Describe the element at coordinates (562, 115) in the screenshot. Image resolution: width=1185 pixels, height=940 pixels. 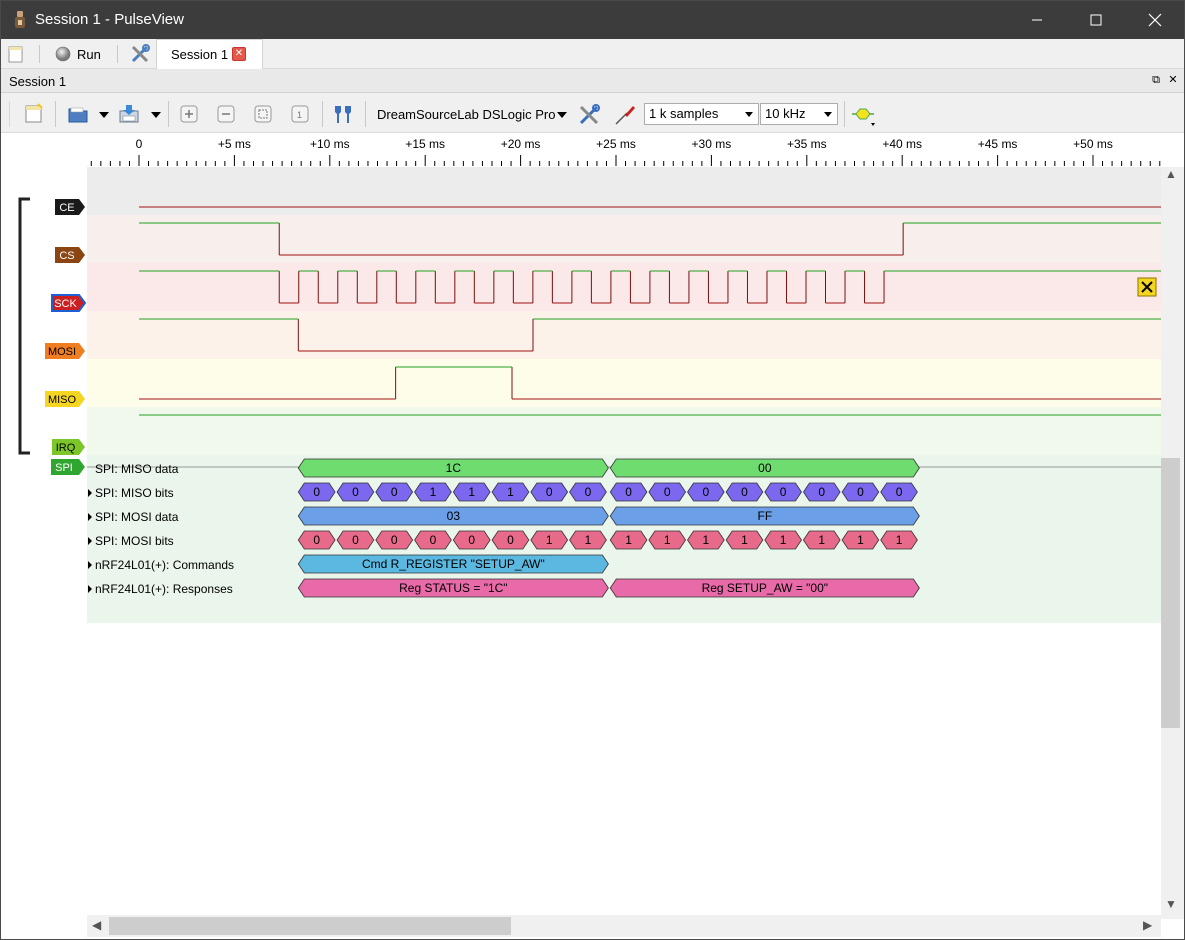
I see `device-dropdown-icon` at that location.